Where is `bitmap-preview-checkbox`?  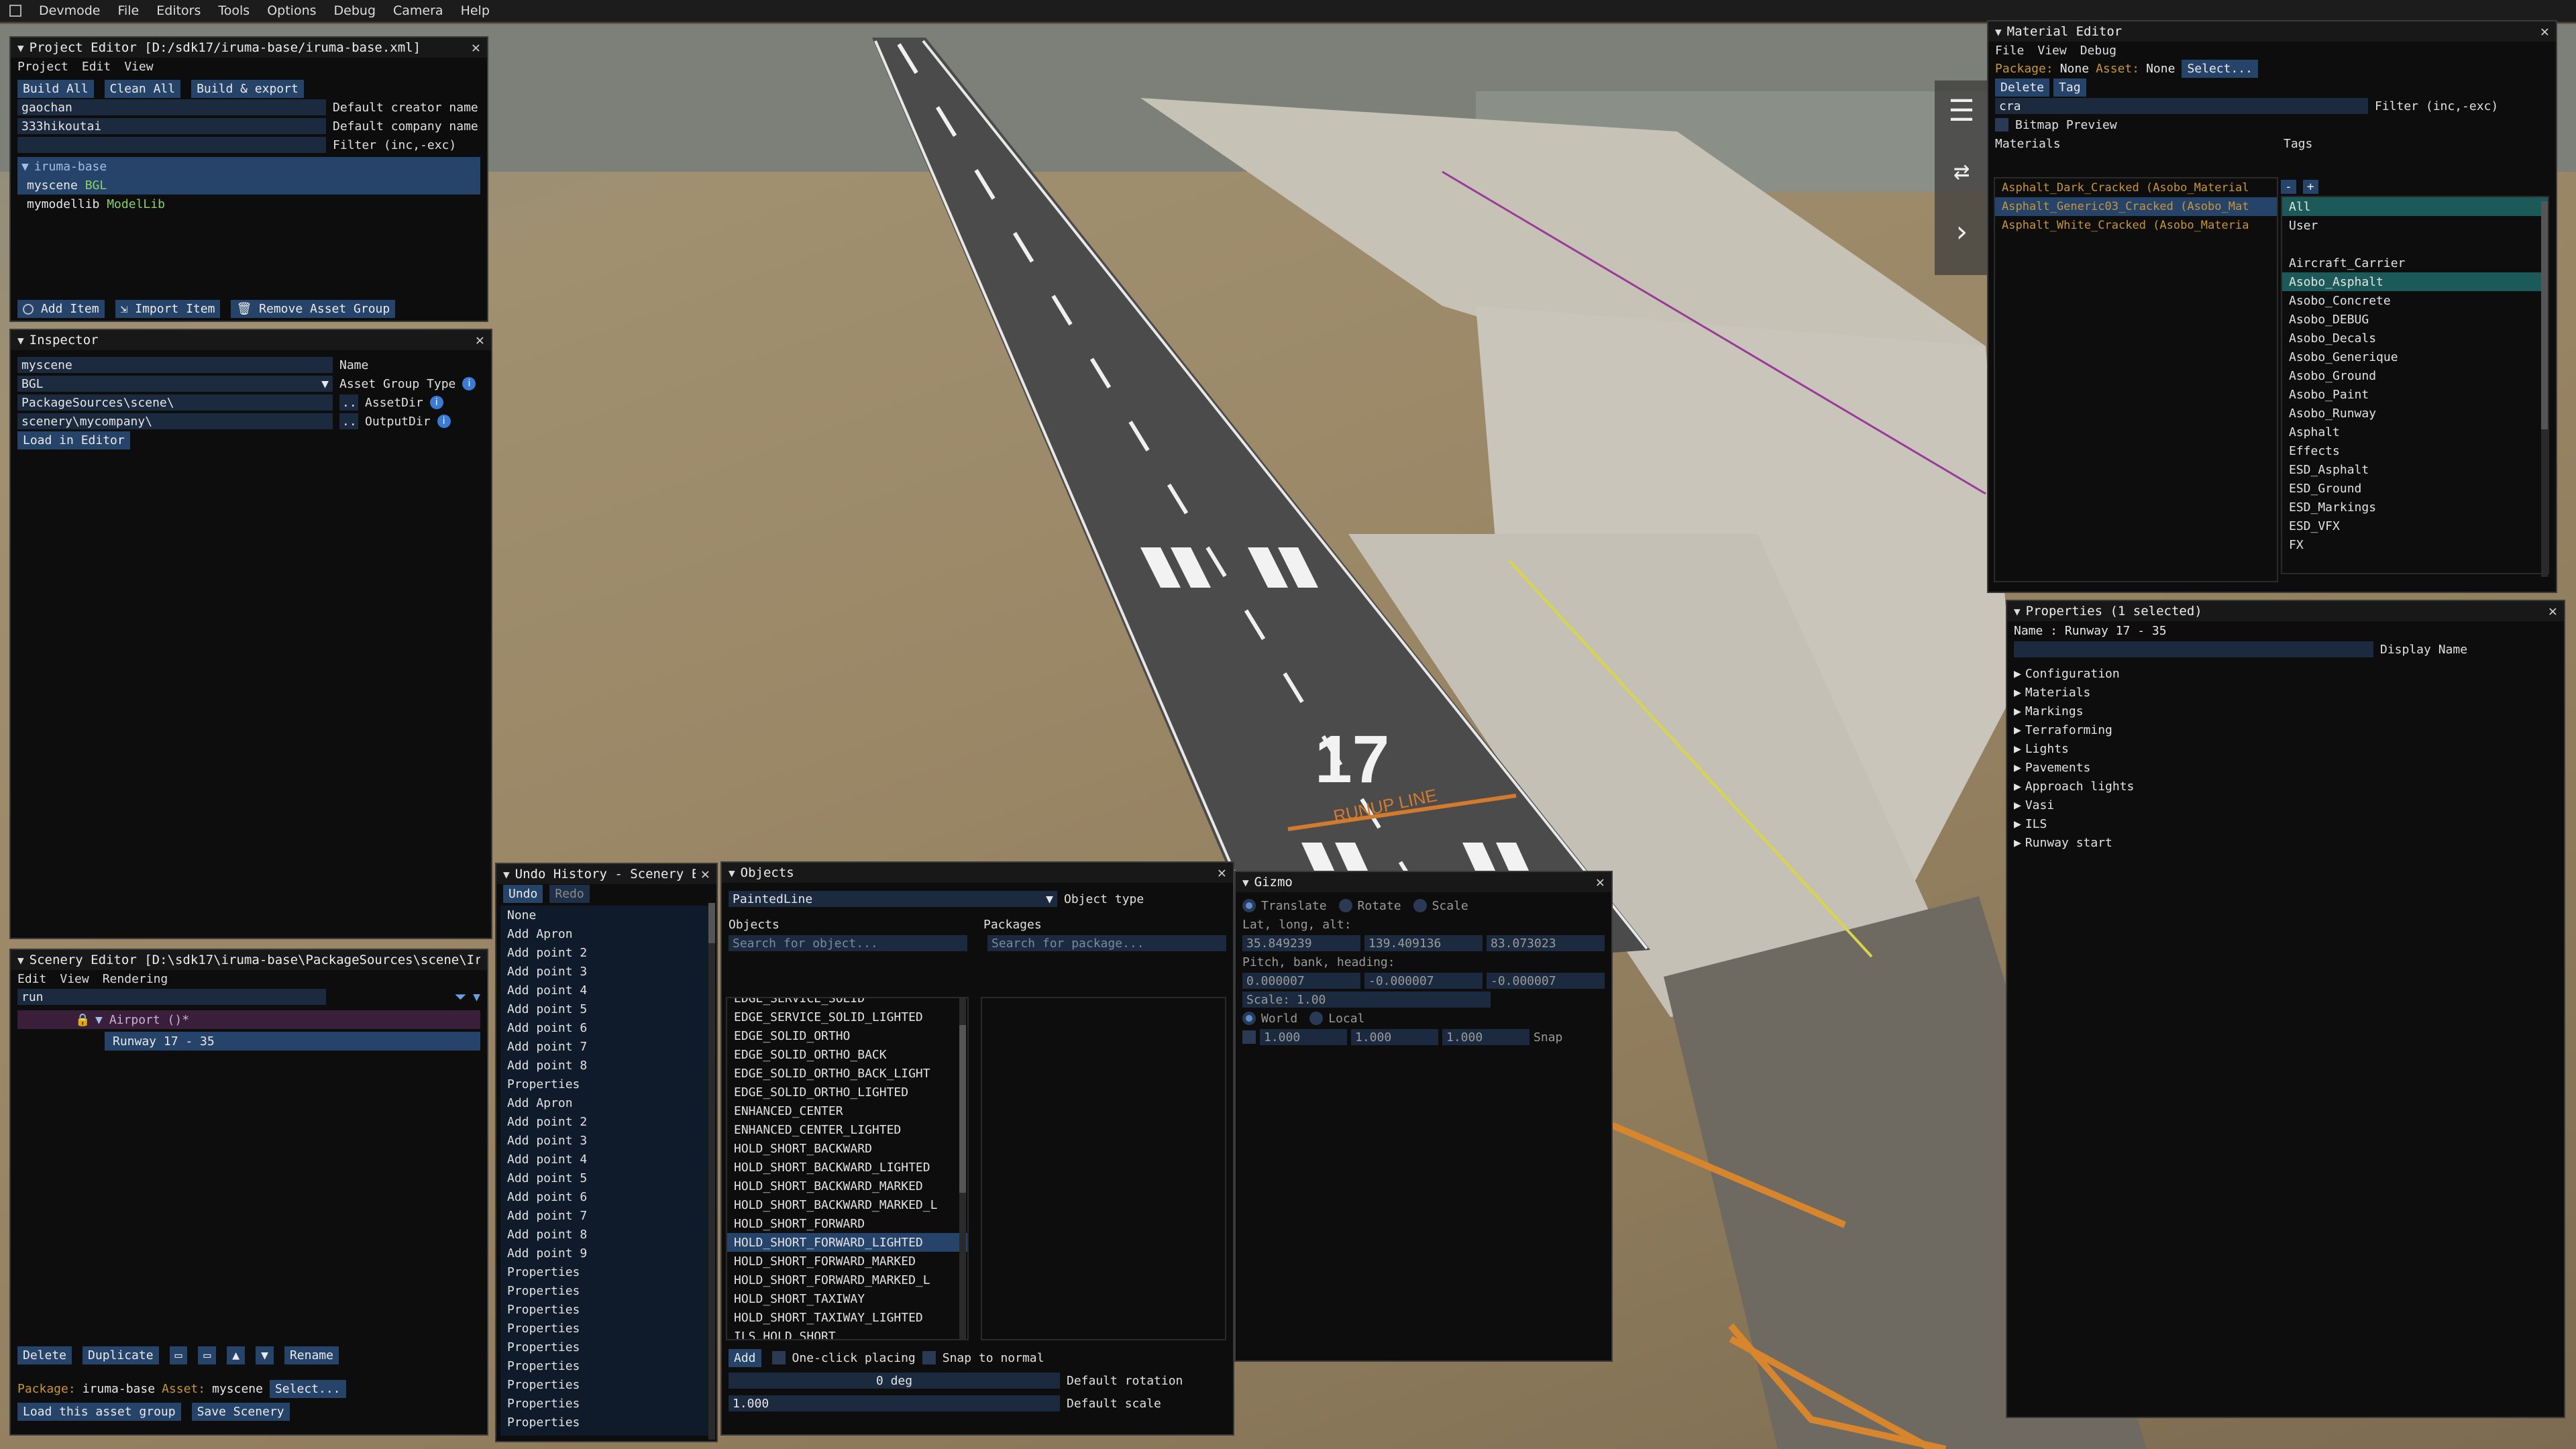 bitmap-preview-checkbox is located at coordinates (2001, 124).